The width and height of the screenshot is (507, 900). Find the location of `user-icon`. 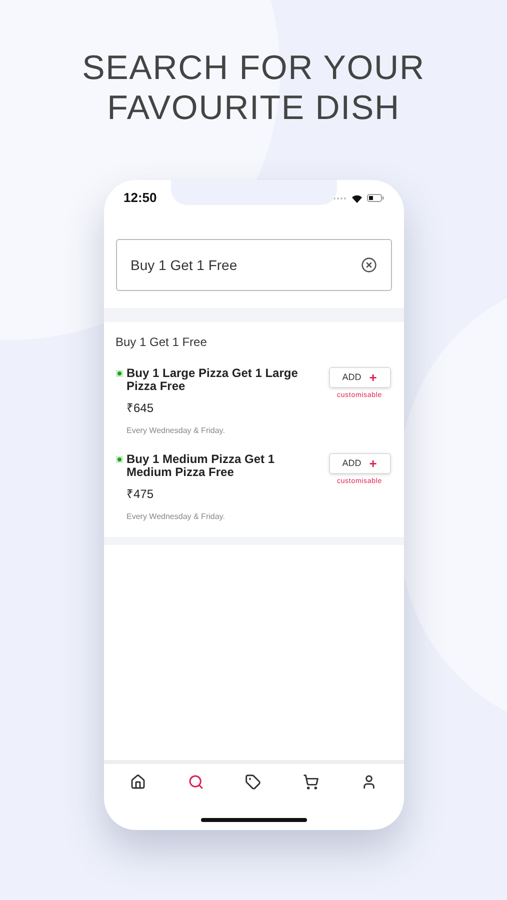

user-icon is located at coordinates (368, 782).